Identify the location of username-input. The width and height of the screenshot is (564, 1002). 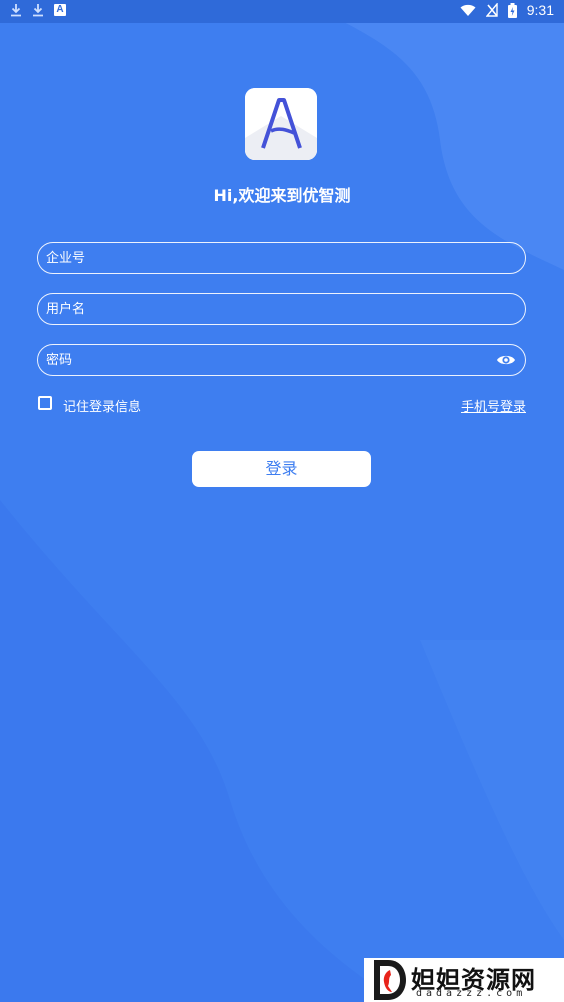
(266, 309).